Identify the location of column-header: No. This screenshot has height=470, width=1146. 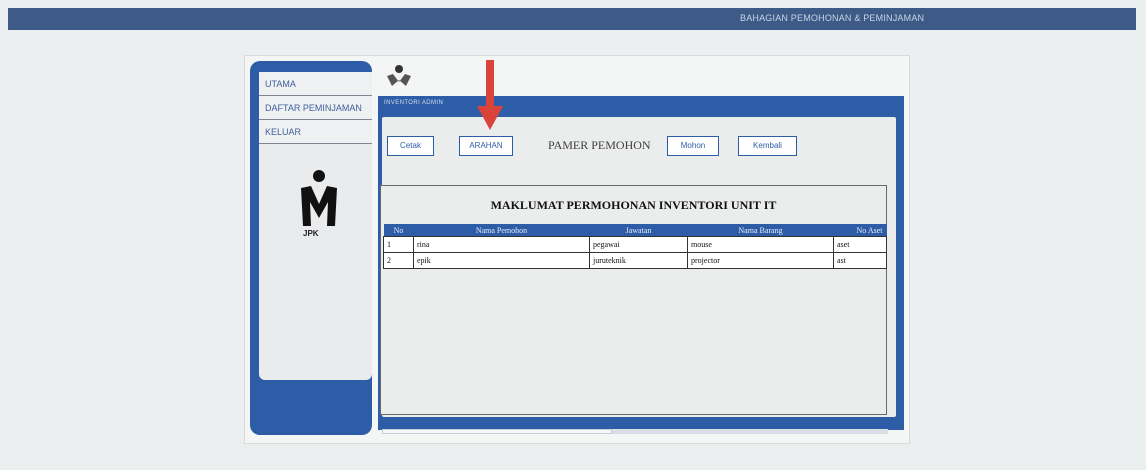
(398, 230).